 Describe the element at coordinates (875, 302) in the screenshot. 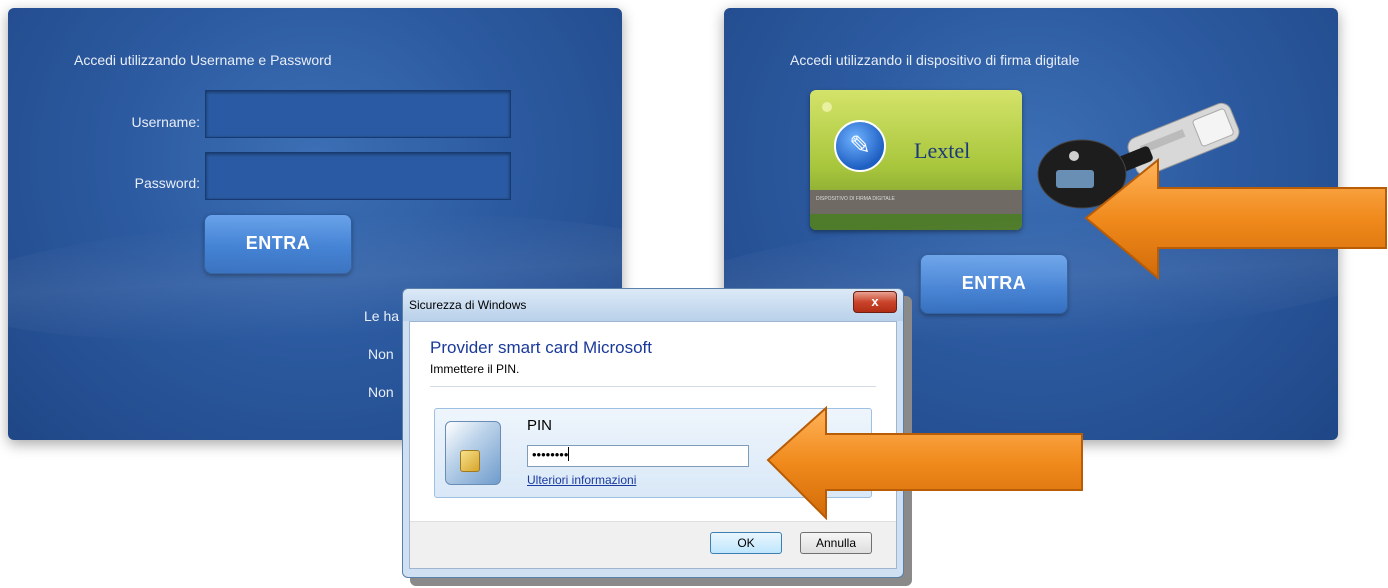

I see `close-button: x` at that location.